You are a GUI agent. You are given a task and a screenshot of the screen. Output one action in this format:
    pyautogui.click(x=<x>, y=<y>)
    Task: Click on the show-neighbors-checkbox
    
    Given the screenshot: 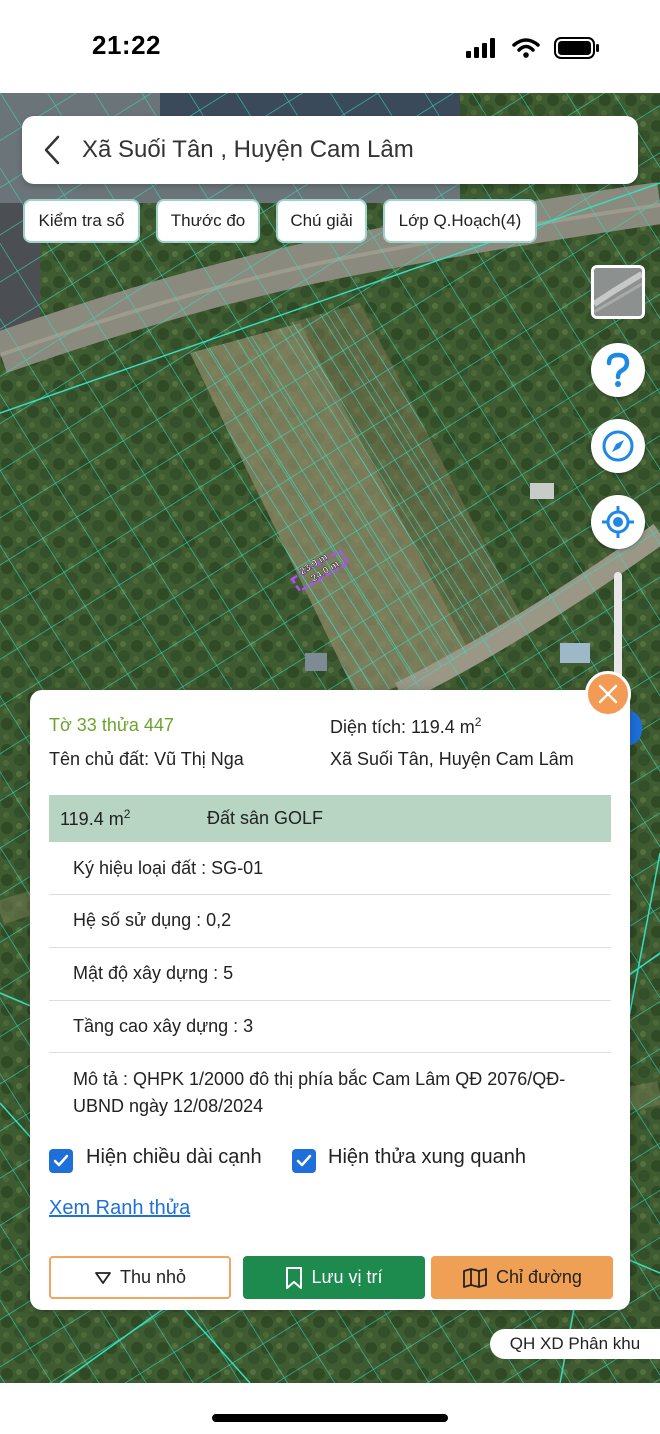 What is the action you would take?
    pyautogui.click(x=304, y=1161)
    